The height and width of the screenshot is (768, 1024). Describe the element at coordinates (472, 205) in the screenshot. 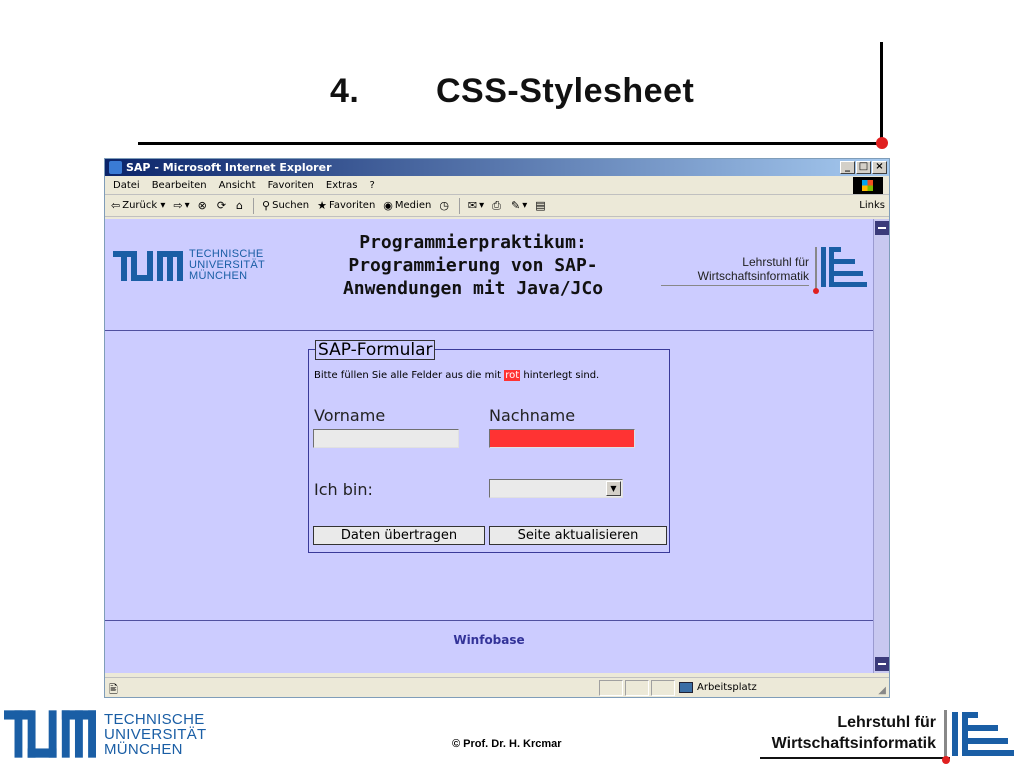

I see `mail-icon: ✉` at that location.